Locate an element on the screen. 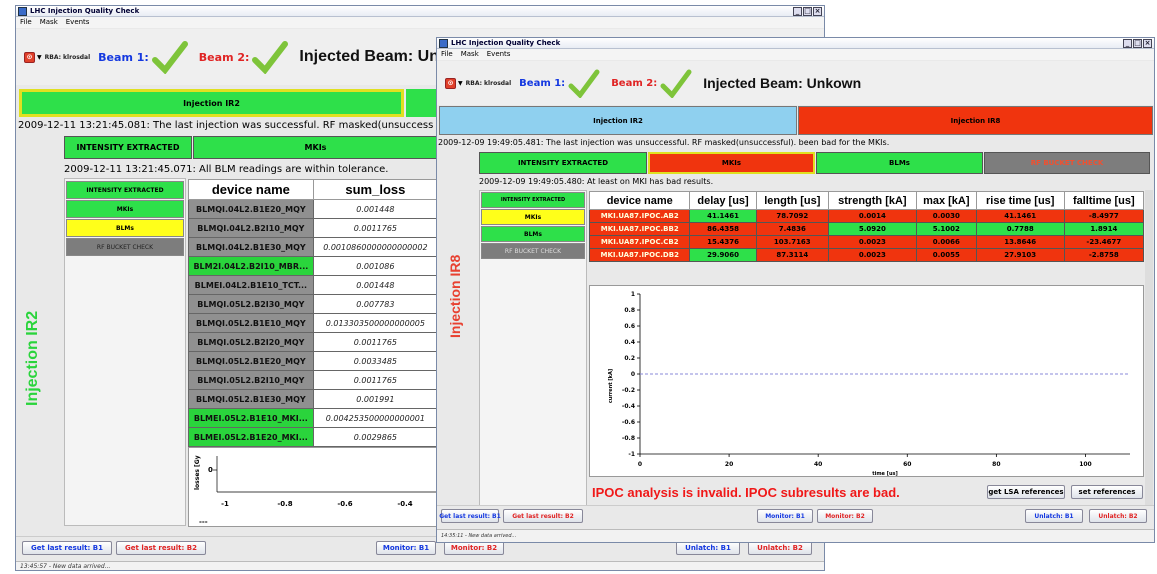 This screenshot has height=574, width=1157. side-blms: BLMs is located at coordinates (125, 228).